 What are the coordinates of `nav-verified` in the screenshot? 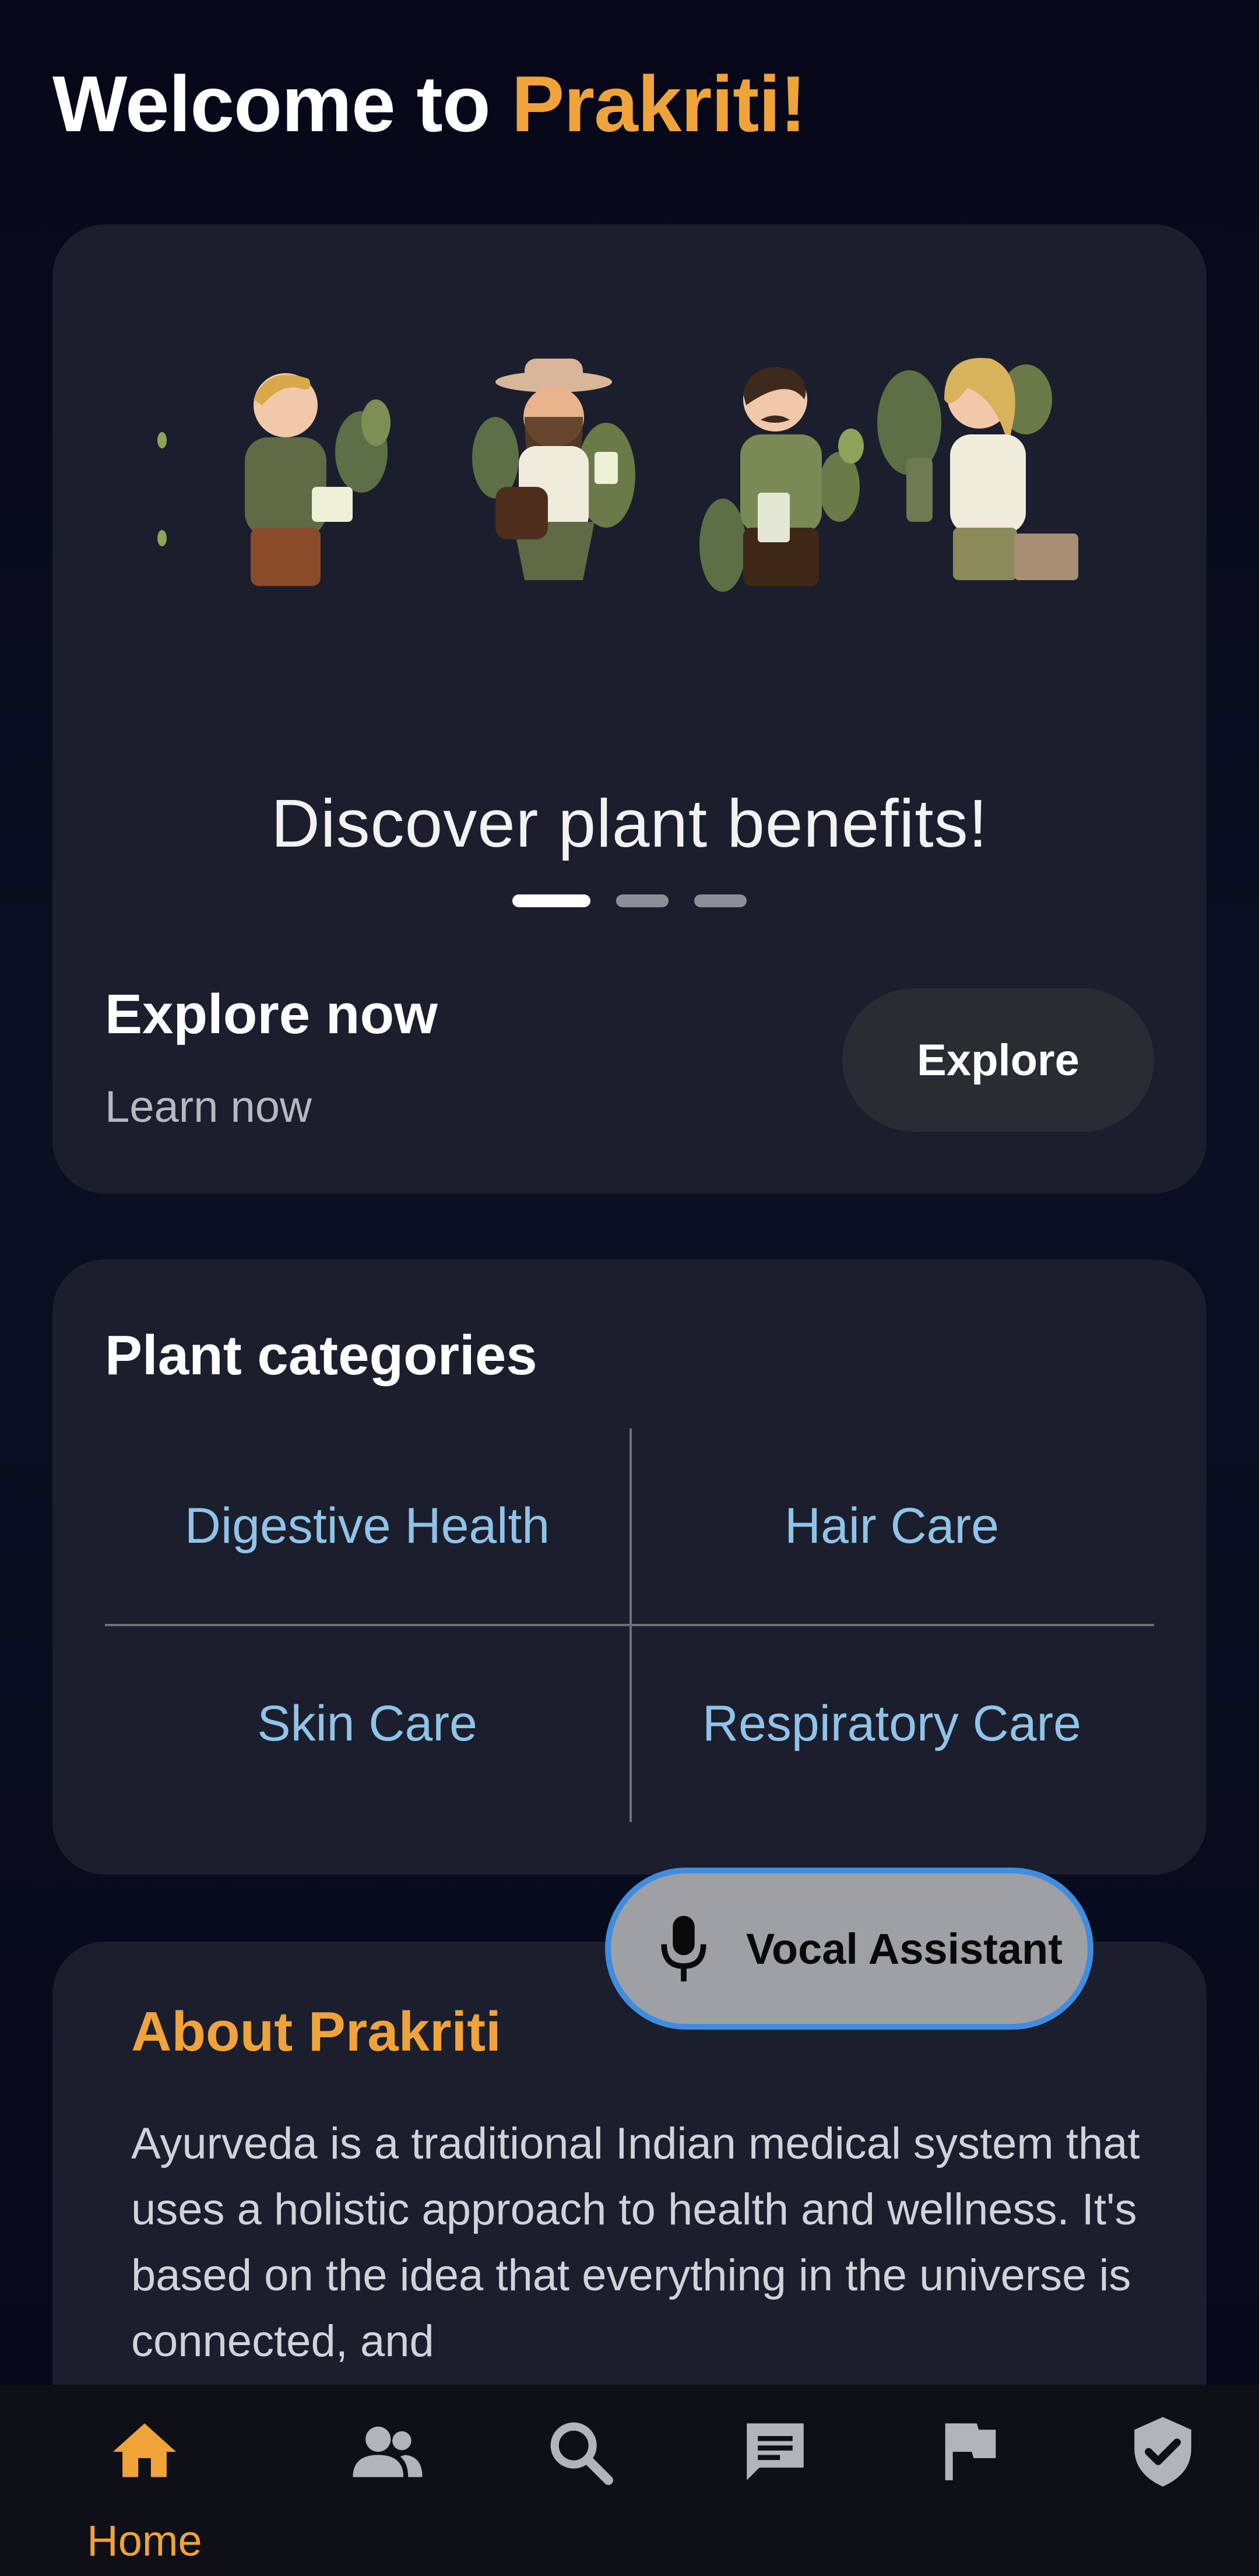 It's located at (1163, 2480).